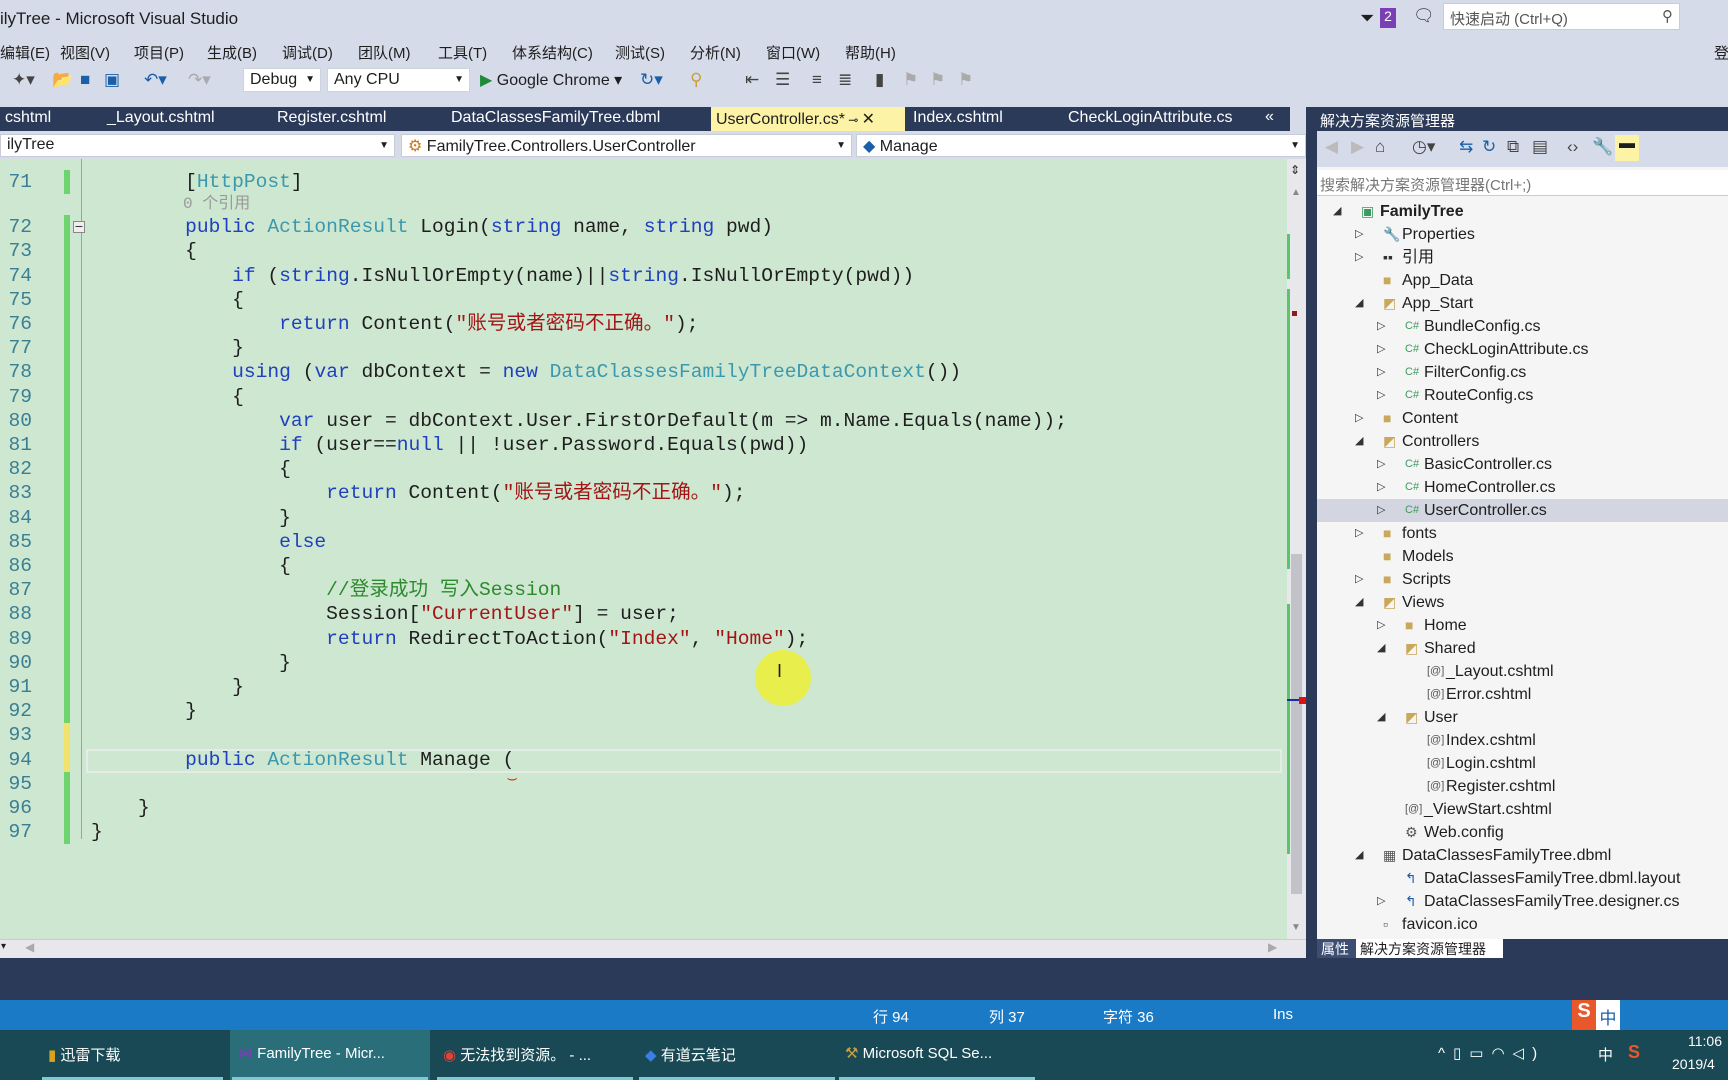 Image resolution: width=1728 pixels, height=1080 pixels. Describe the element at coordinates (1522, 832) in the screenshot. I see `tree-item: ⚙ Web.config` at that location.